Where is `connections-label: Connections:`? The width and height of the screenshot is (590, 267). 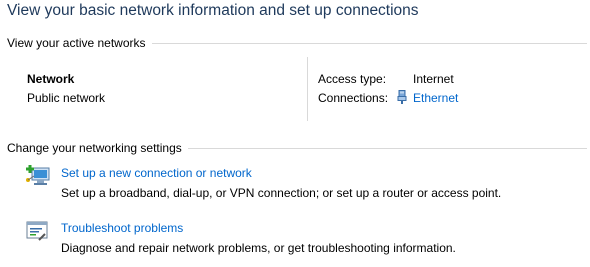
connections-label: Connections: is located at coordinates (353, 98).